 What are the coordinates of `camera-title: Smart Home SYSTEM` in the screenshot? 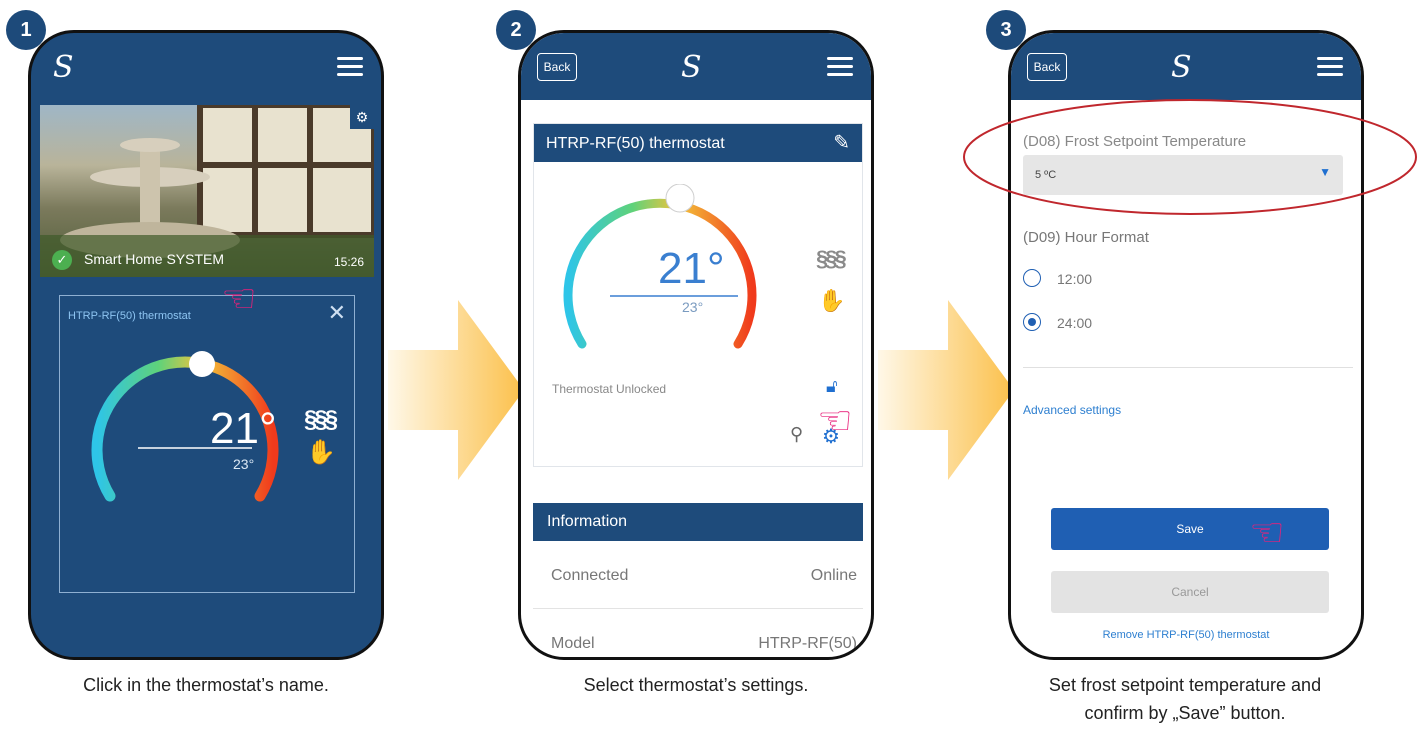 It's located at (154, 259).